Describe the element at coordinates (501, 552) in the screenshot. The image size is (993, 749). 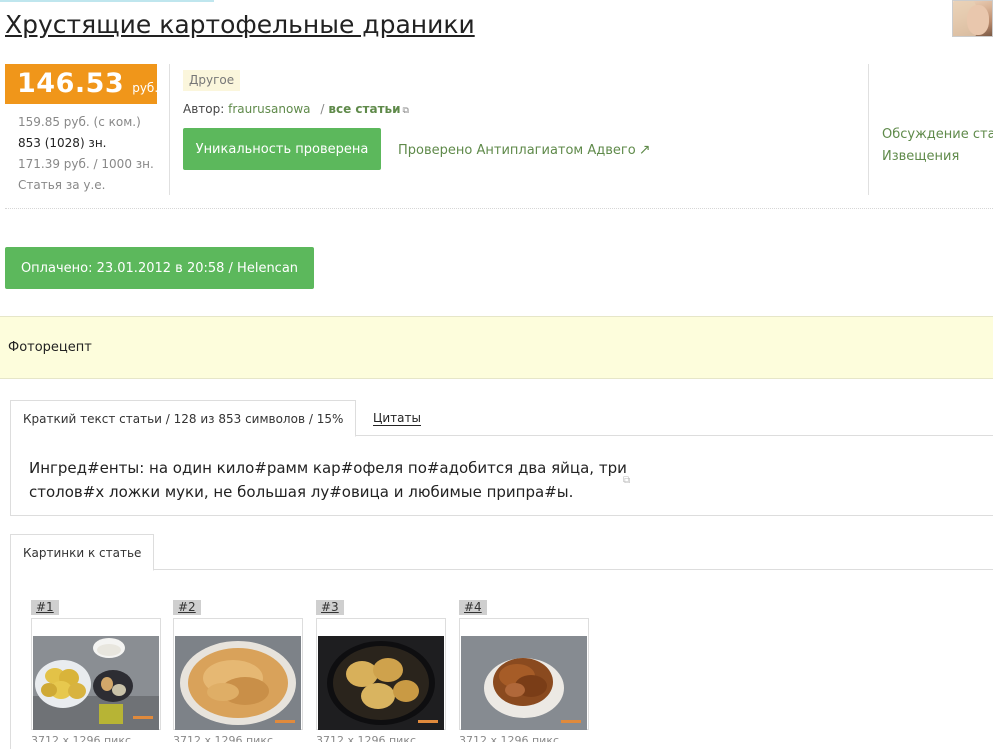
I see `images-tabs: Картинки к статье` at that location.